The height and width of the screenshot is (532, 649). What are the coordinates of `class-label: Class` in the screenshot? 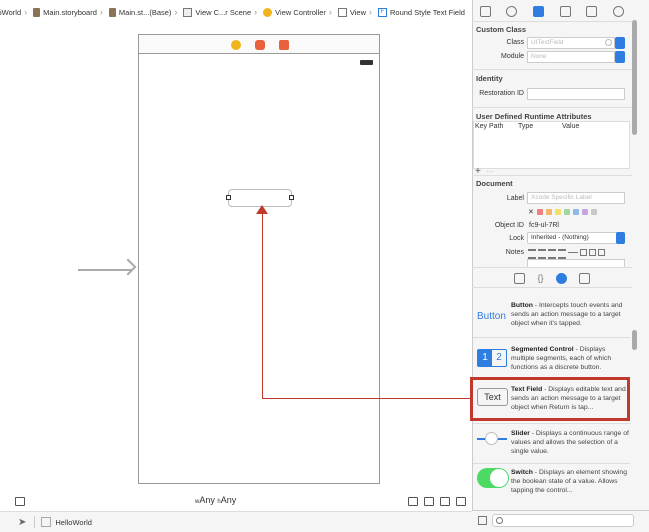 It's located at (515, 42).